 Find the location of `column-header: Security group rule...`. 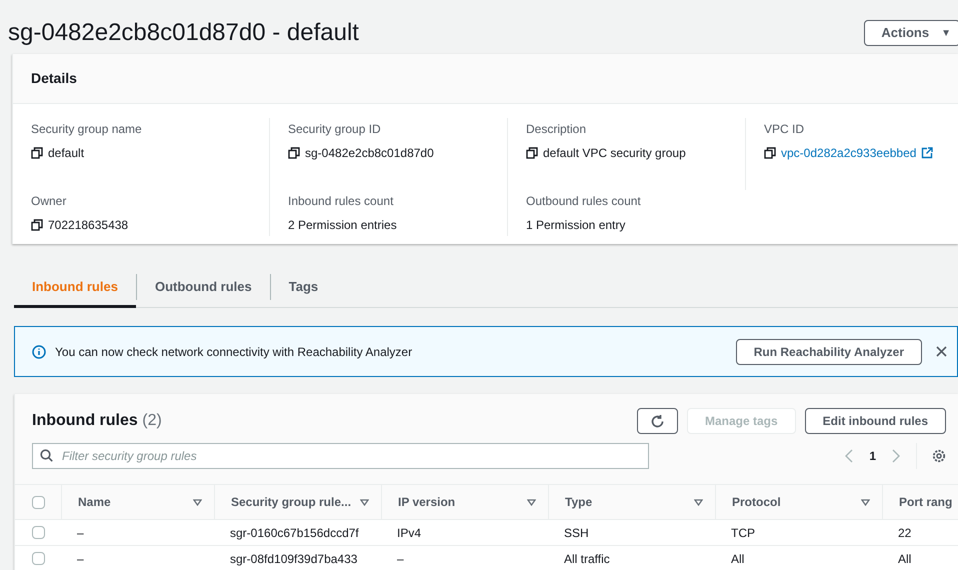

column-header: Security group rule... is located at coordinates (291, 502).